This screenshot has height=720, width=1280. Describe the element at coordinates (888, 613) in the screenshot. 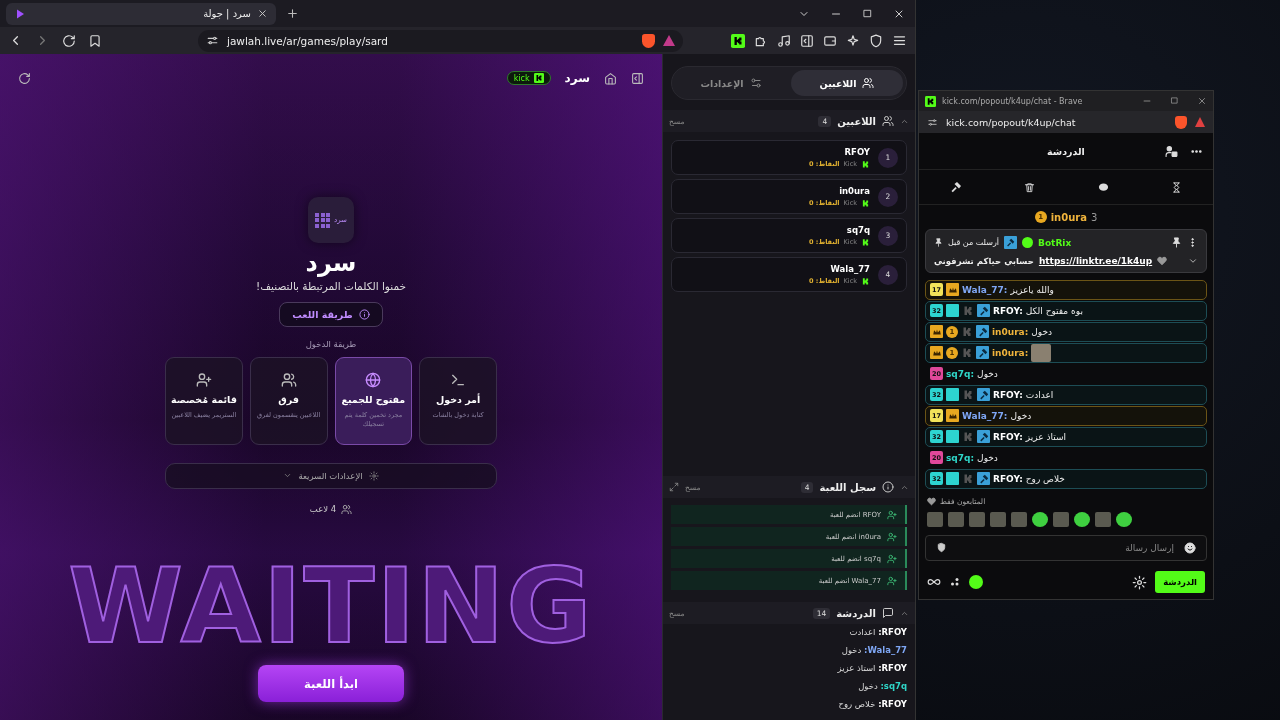

I see `message-icon` at that location.